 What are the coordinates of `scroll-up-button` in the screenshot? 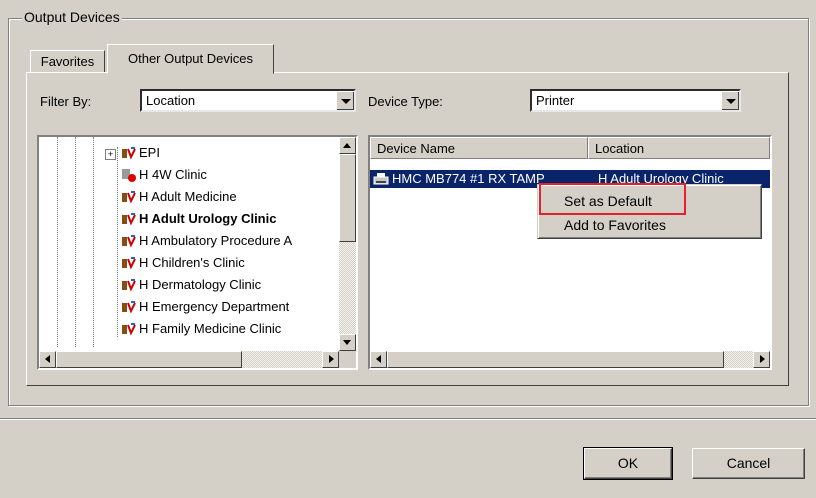 It's located at (347, 145).